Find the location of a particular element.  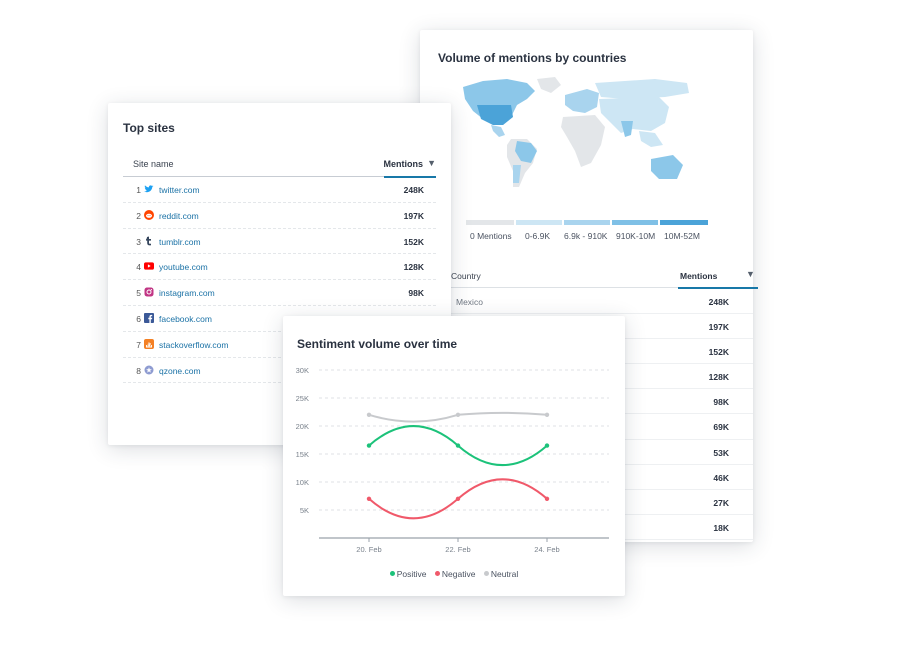

table-row: 1 twitter.com 248K is located at coordinates (279, 190).